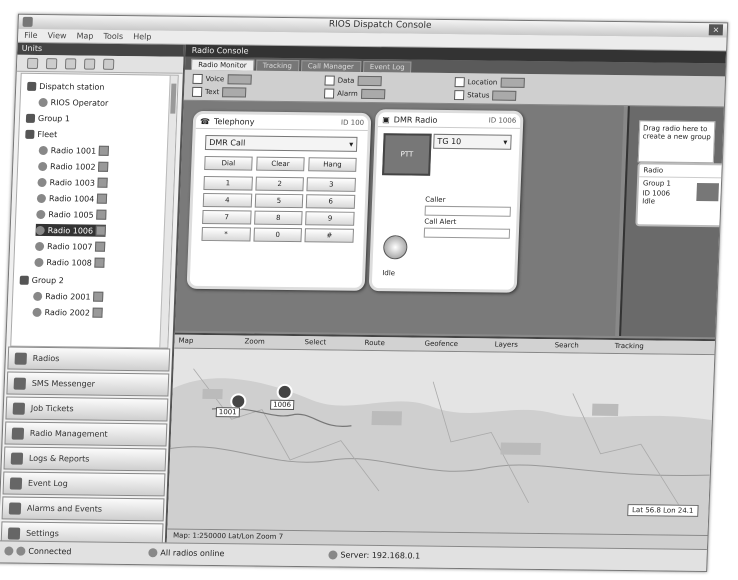 Image resolution: width=738 pixels, height=580 pixels. I want to click on filter-icon, so click(89, 64).